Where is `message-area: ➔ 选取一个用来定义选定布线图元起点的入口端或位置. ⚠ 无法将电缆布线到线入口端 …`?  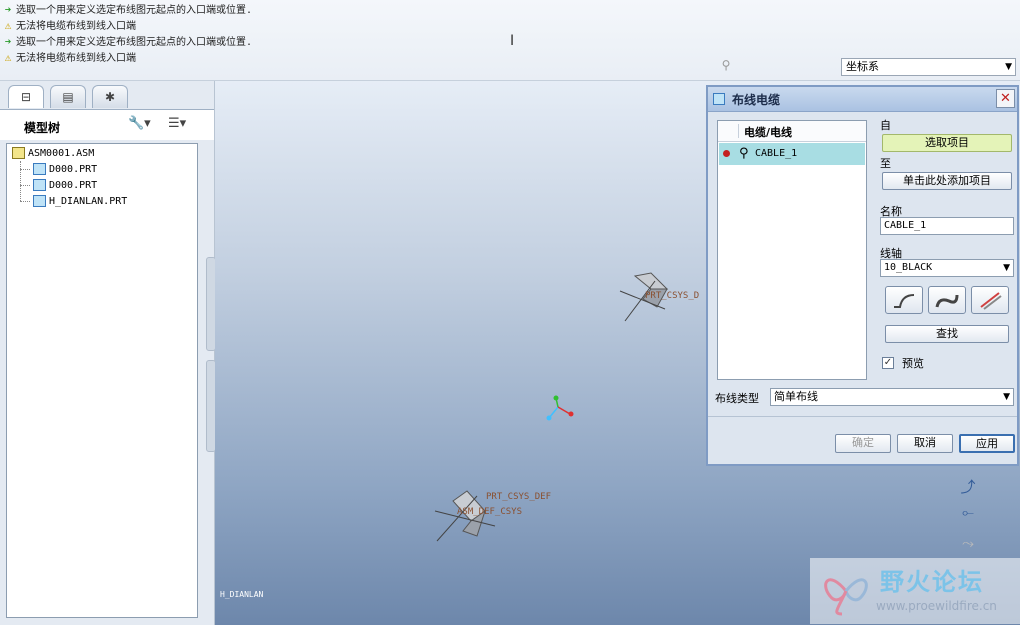
message-area: ➔ 选取一个用来定义选定布线图元起点的入口端或位置. ⚠ 无法将电缆布线到线入口端 … is located at coordinates (510, 40).